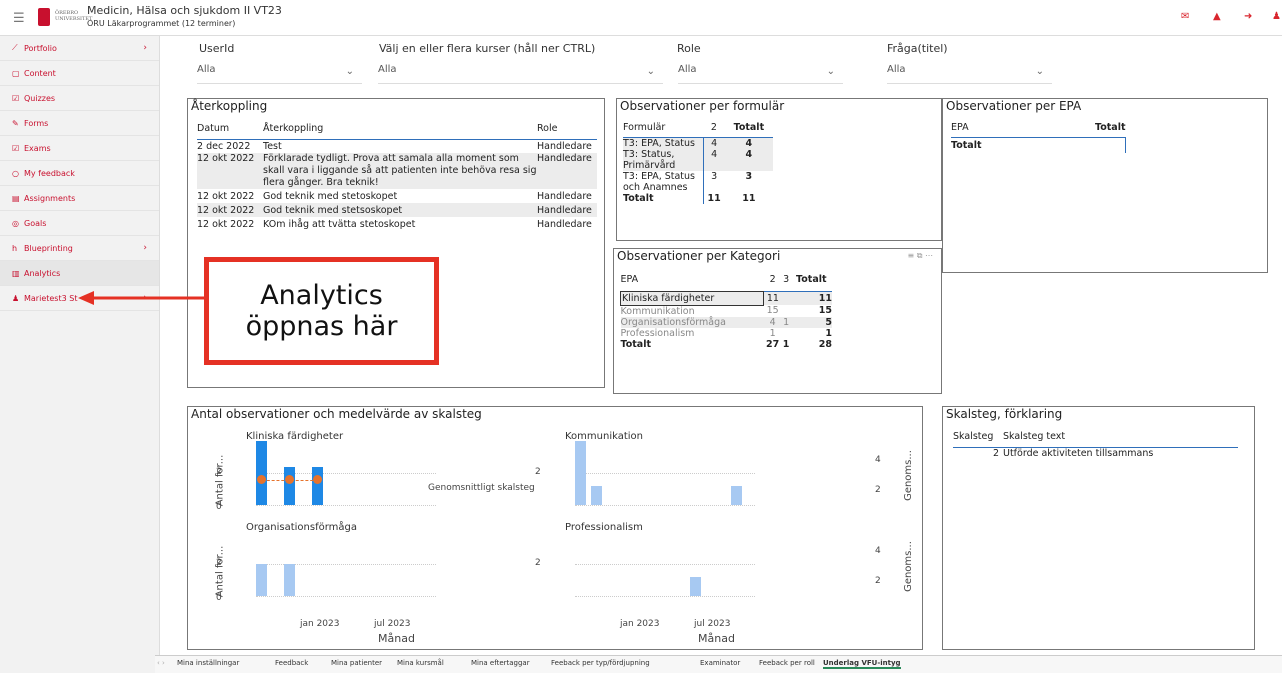  What do you see at coordinates (600, 663) in the screenshot?
I see `tab-feeback-per-typ: Feeback per typ/fördjupning` at bounding box center [600, 663].